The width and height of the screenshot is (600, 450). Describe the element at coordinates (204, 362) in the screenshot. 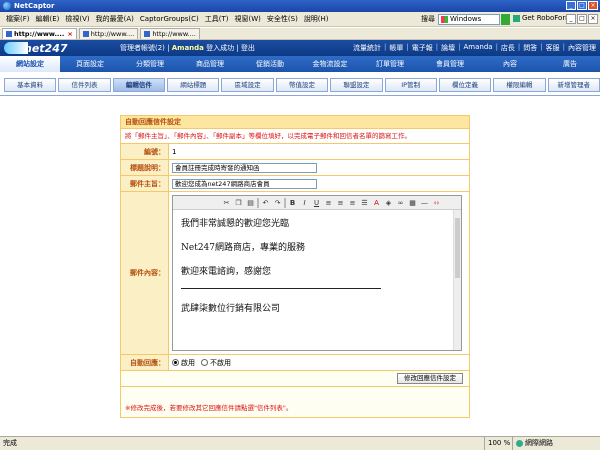

I see `radio-disable-dot` at that location.